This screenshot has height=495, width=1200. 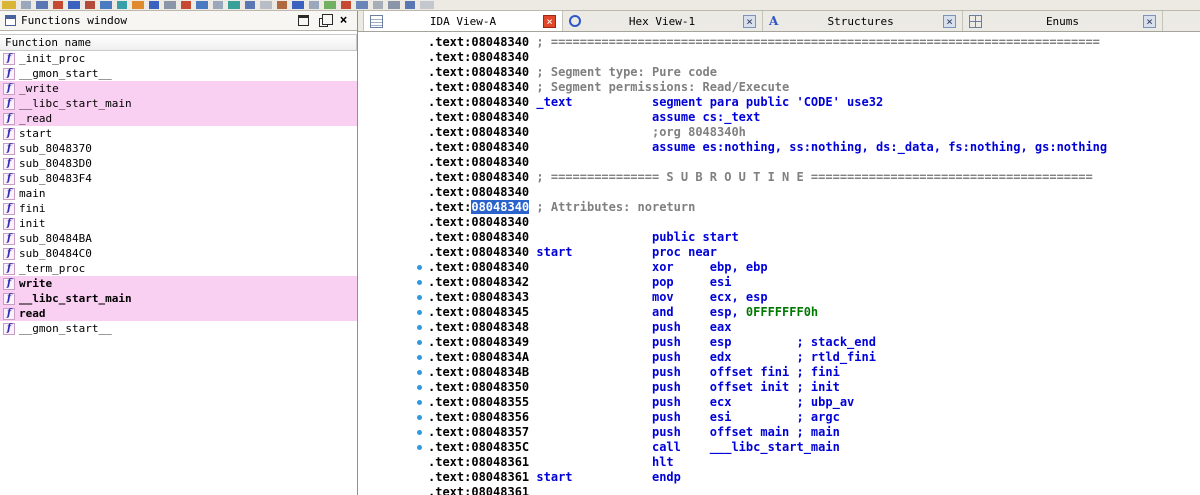 What do you see at coordinates (178, 268) in the screenshot?
I see `function-list-item: f _term_proc` at bounding box center [178, 268].